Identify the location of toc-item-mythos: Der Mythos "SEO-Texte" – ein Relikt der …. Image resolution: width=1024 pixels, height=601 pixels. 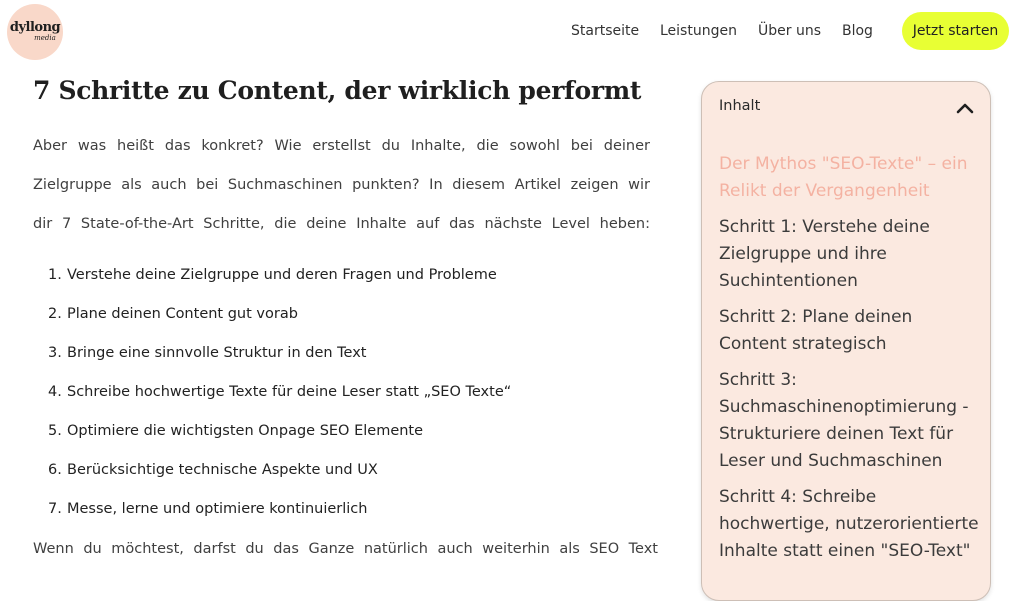
(850, 178).